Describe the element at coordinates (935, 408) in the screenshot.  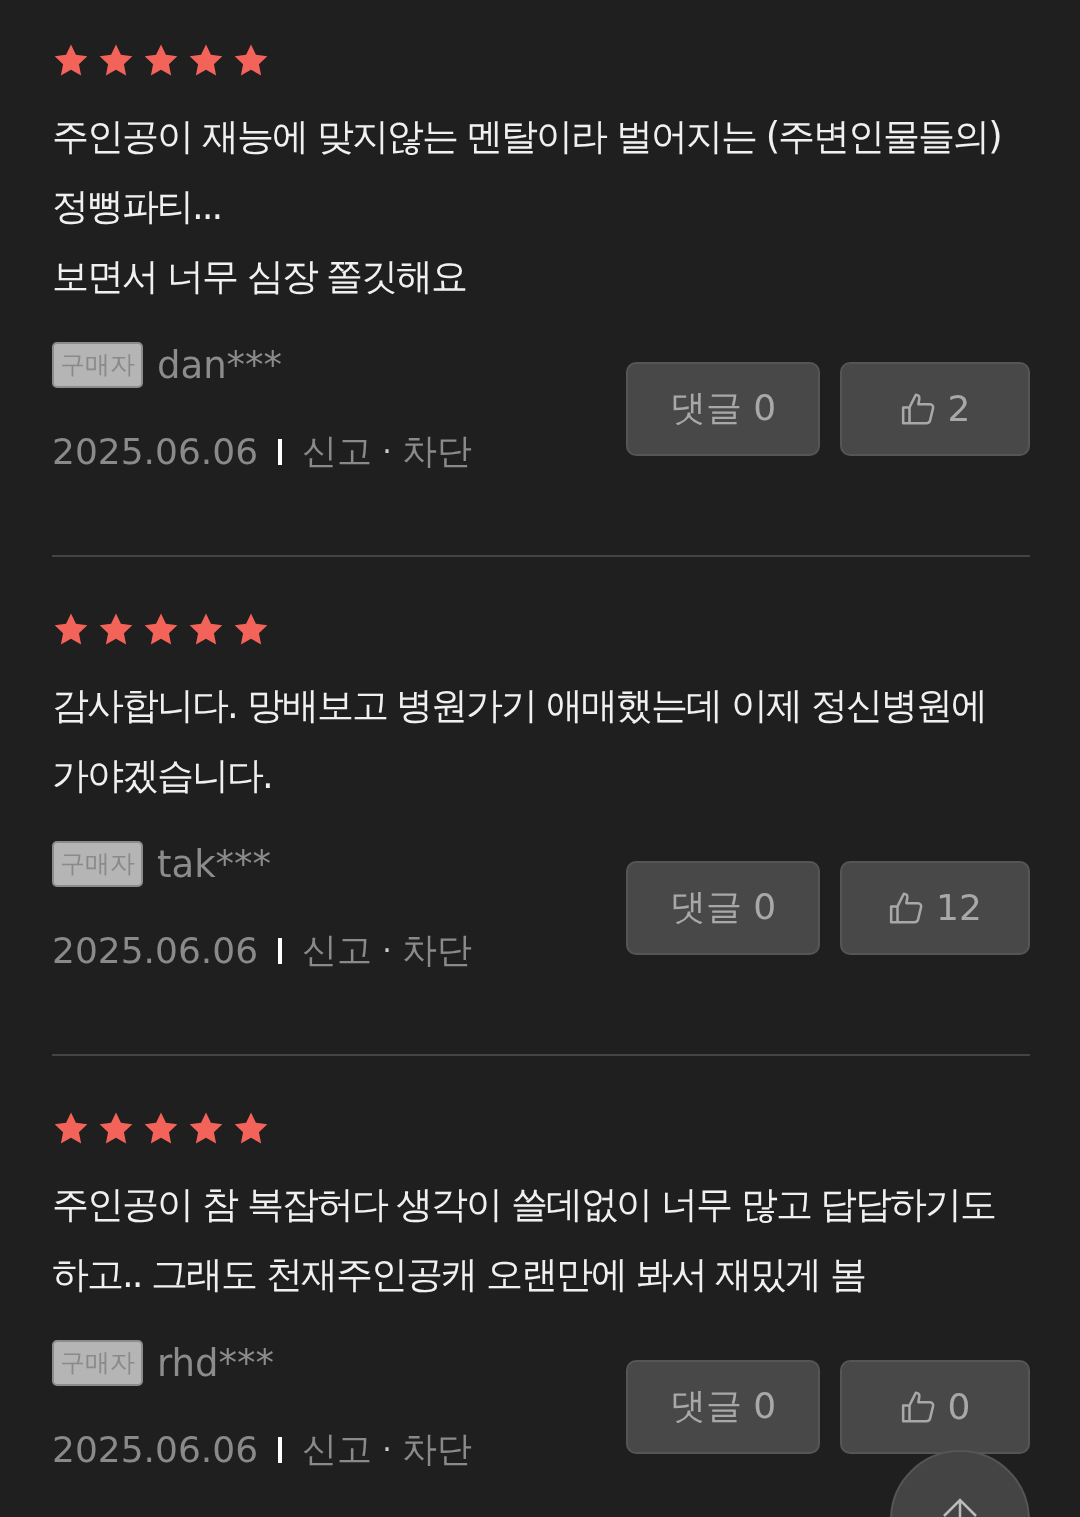
I see `like-button: 2` at that location.